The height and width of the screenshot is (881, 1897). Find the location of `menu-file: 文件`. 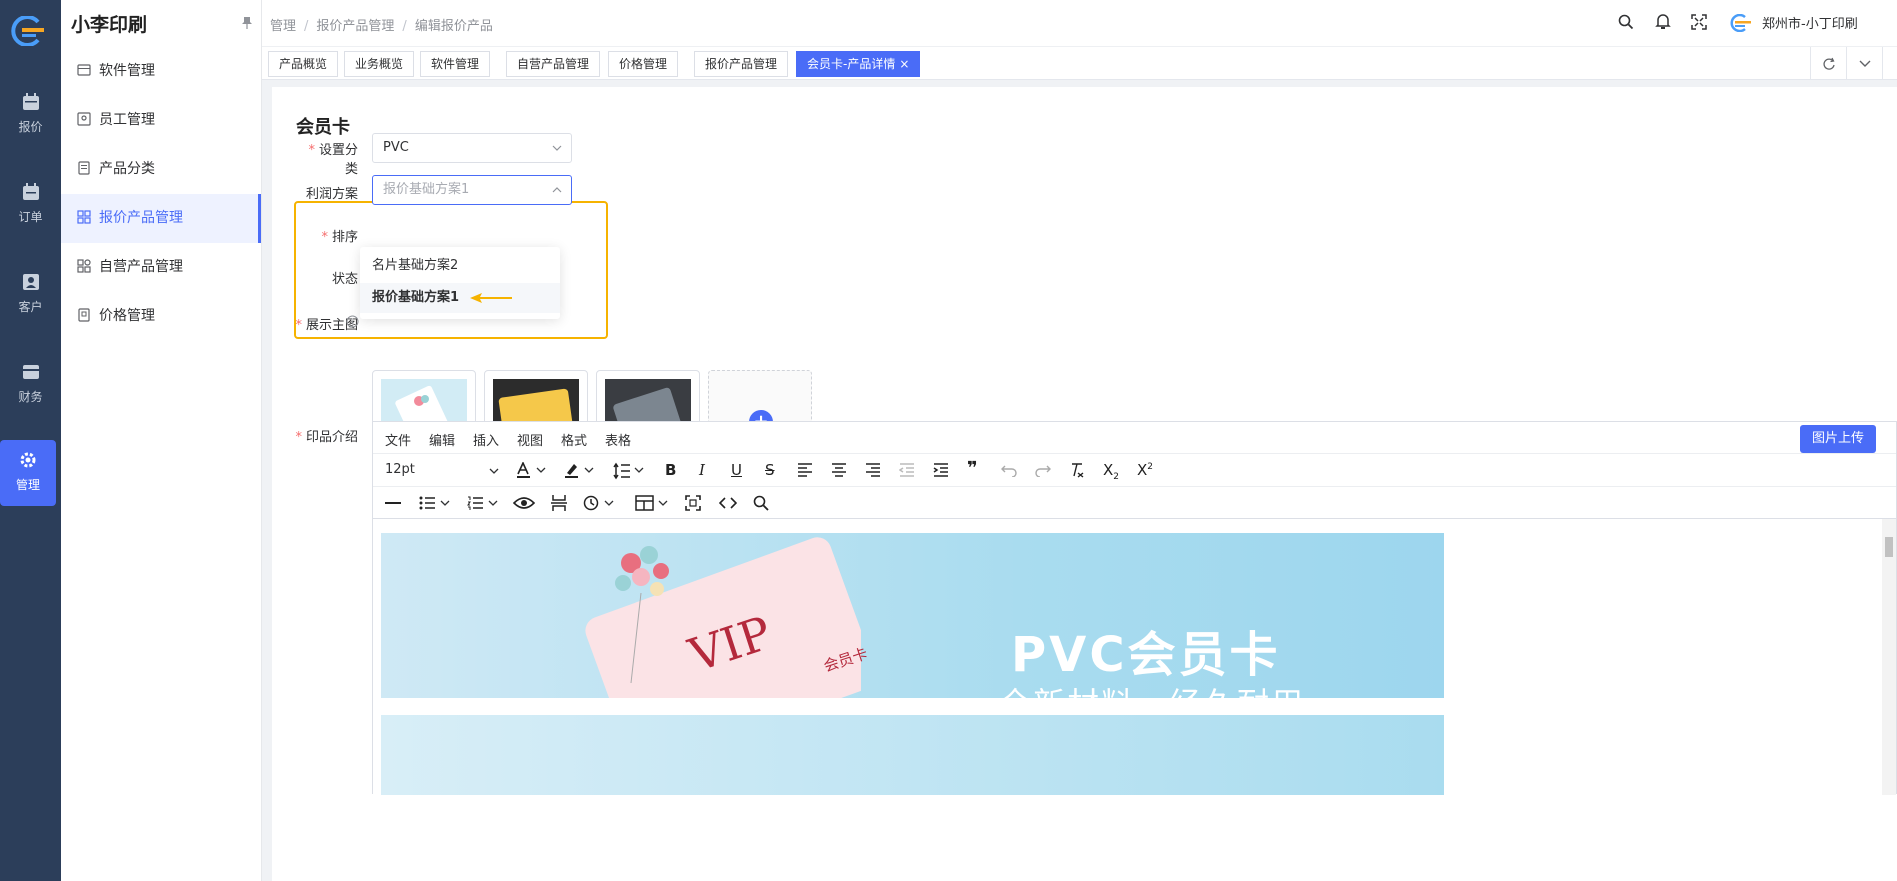

menu-file: 文件 is located at coordinates (398, 439).